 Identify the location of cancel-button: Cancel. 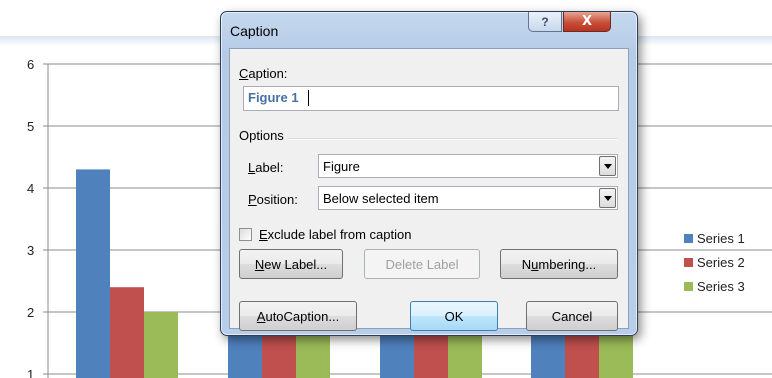
(572, 316).